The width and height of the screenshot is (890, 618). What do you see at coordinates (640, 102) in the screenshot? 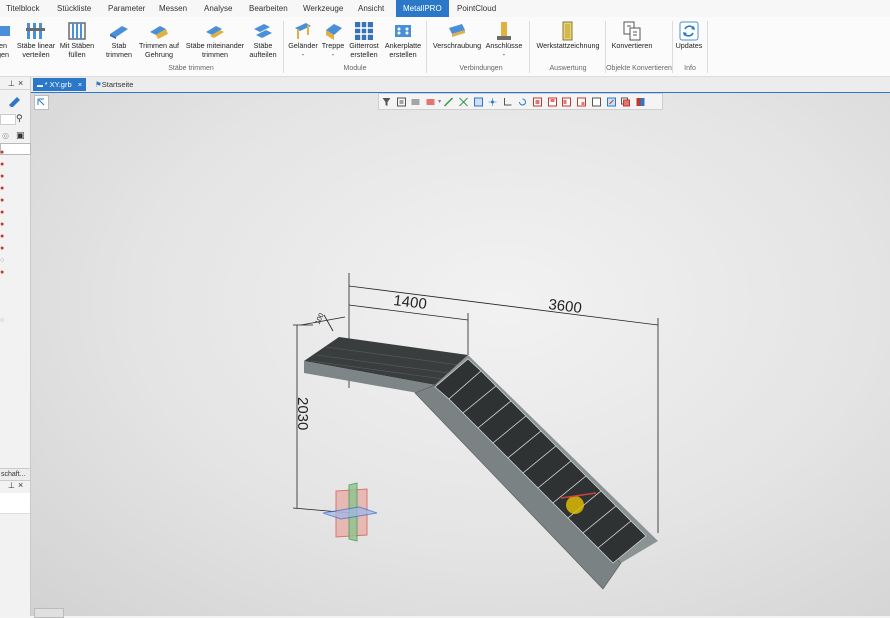
I see `render-icon` at bounding box center [640, 102].